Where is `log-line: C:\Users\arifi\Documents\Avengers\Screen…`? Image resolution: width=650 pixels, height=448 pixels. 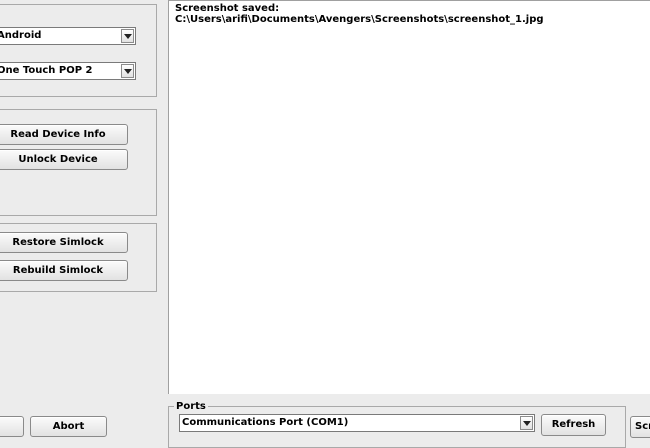 log-line: C:\Users\arifi\Documents\Avengers\Screen… is located at coordinates (359, 19).